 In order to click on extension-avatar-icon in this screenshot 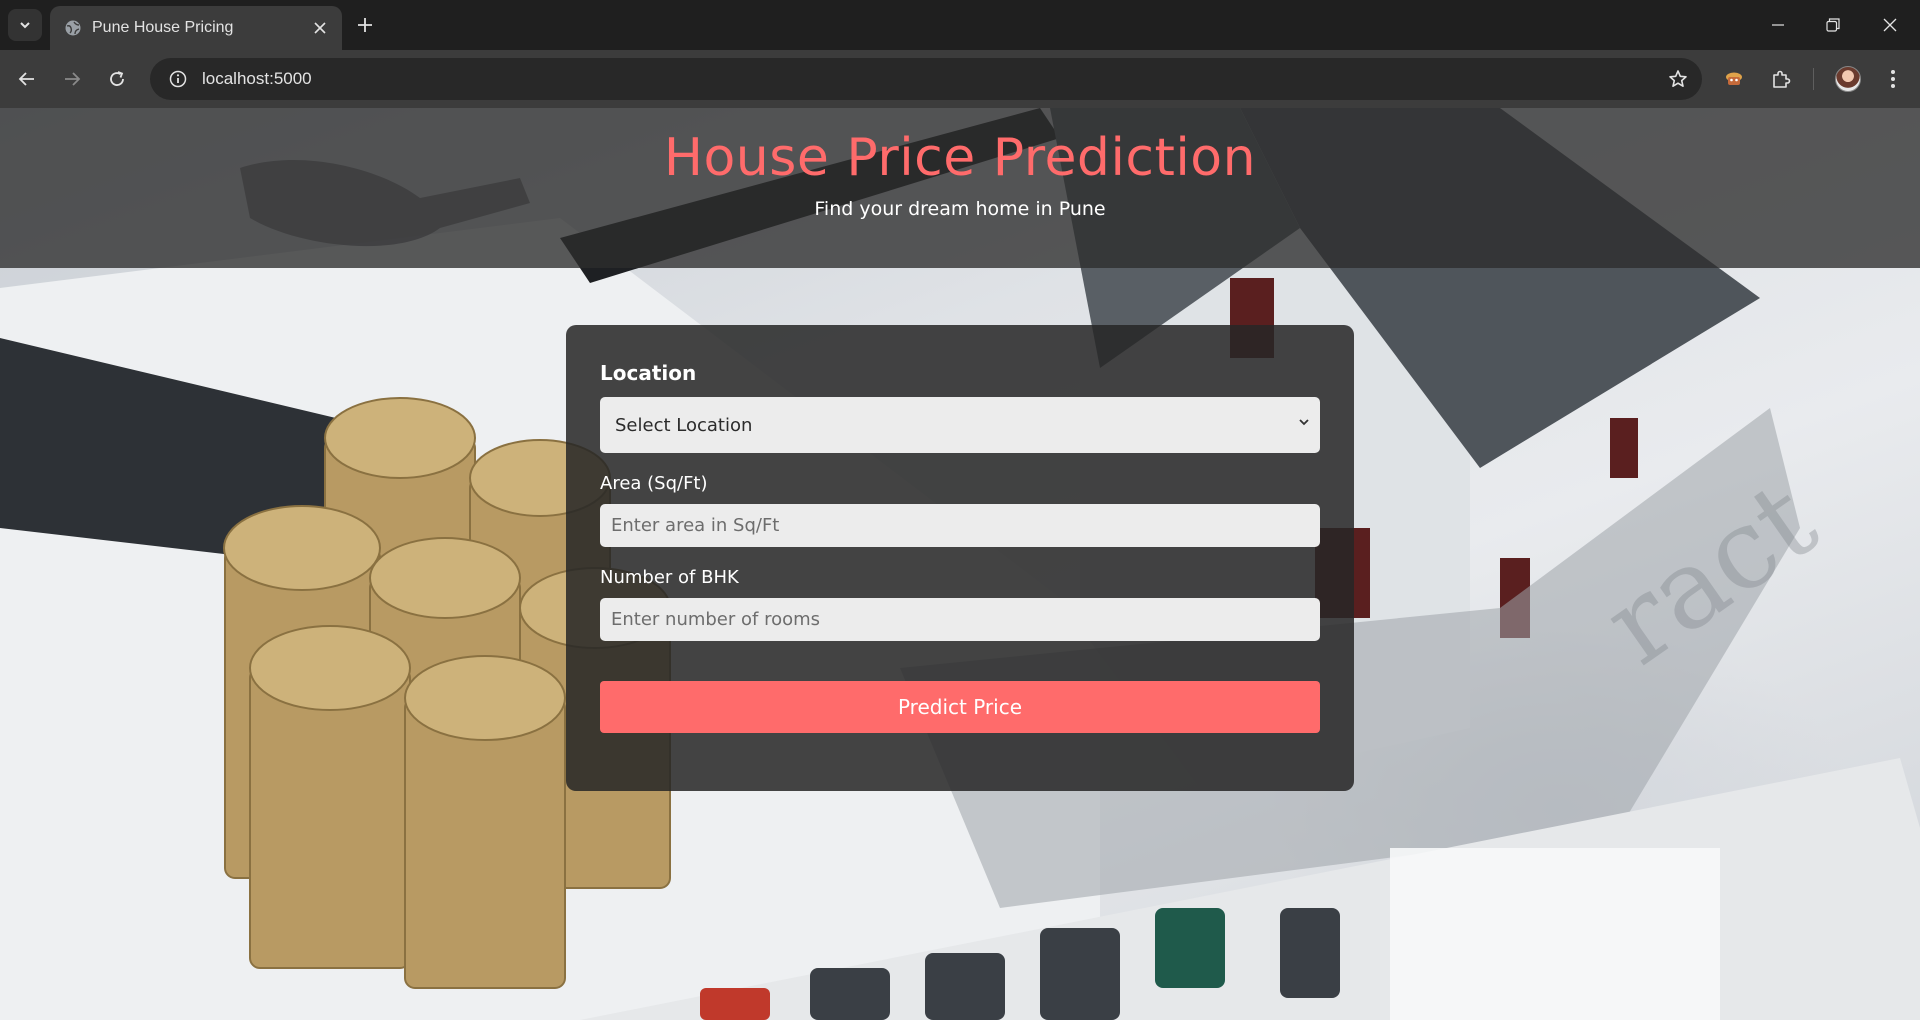, I will do `click(1734, 78)`.